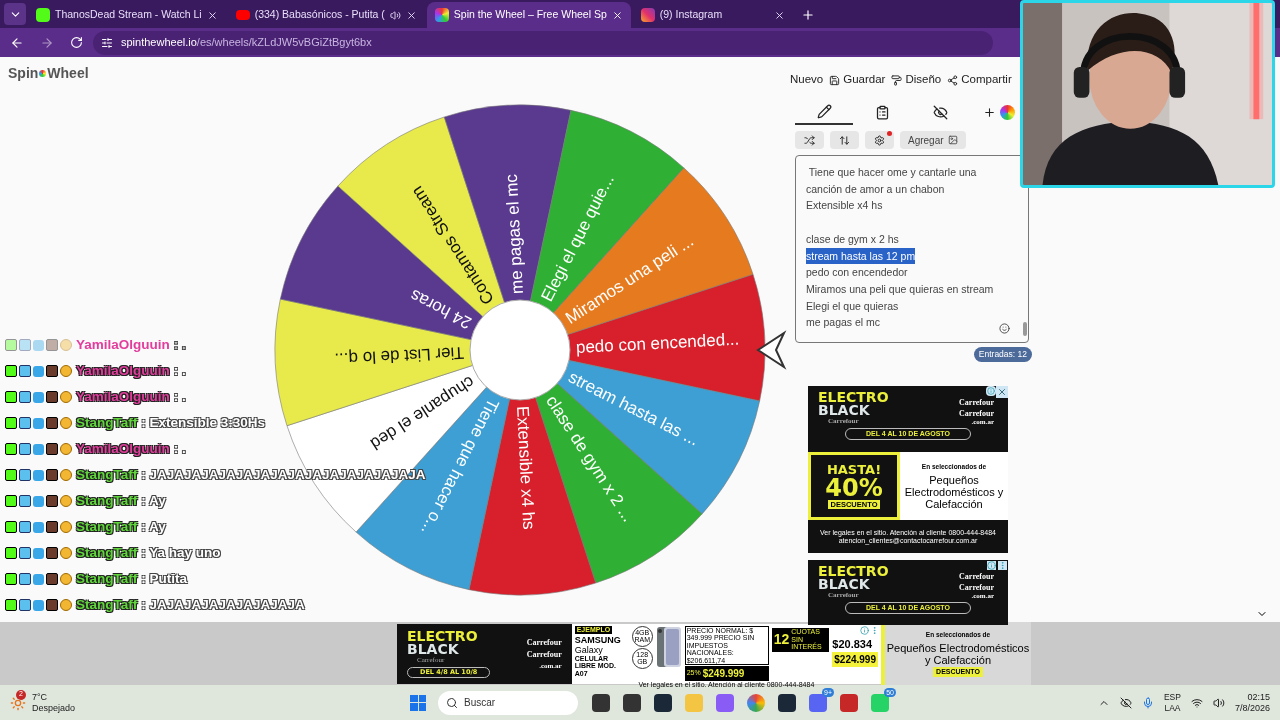 The image size is (1280, 720). I want to click on start-icon, so click(418, 702).